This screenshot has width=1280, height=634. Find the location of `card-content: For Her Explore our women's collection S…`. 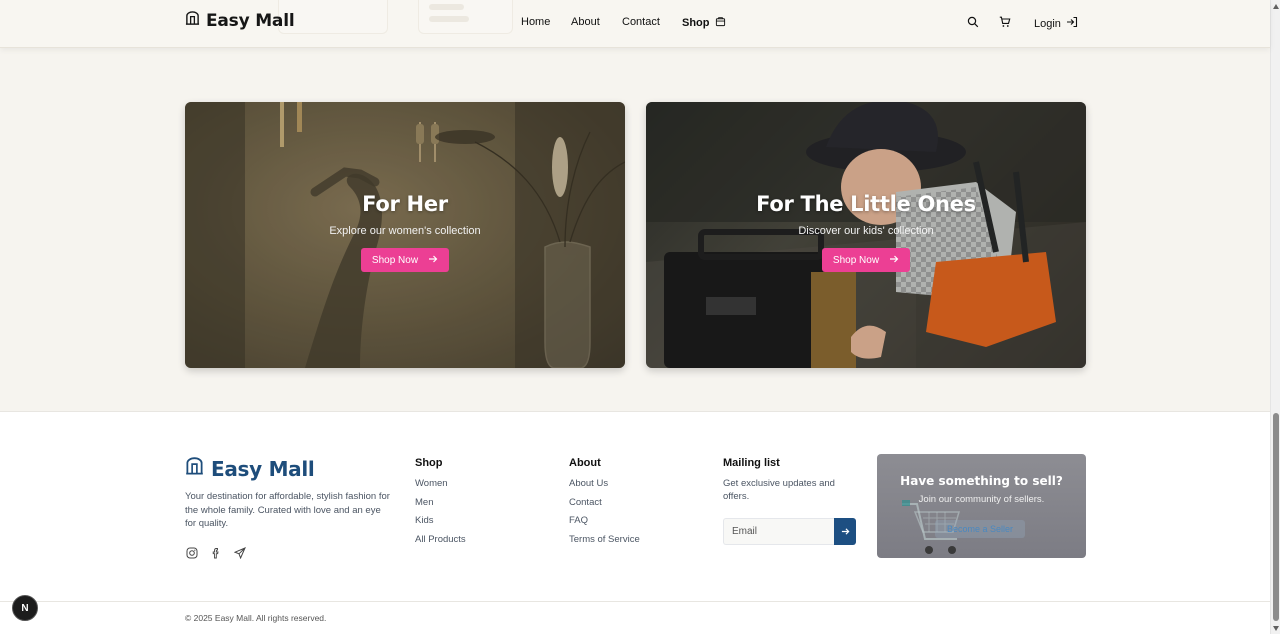

card-content: For Her Explore our women's collection S… is located at coordinates (405, 232).